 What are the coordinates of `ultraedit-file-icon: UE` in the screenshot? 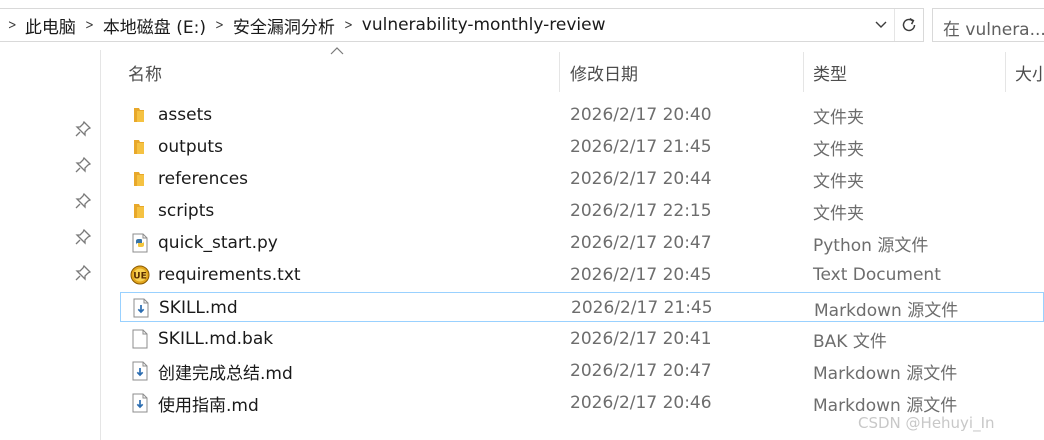 It's located at (140, 275).